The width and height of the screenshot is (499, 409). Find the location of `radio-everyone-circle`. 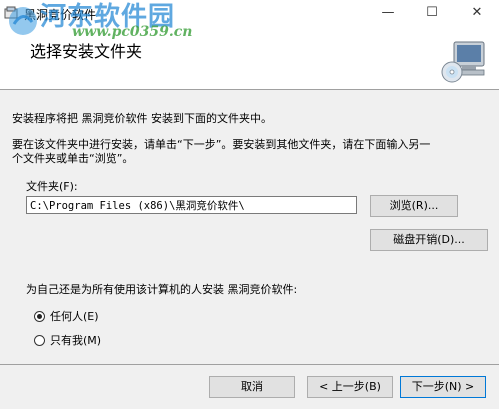

radio-everyone-circle is located at coordinates (39, 316).